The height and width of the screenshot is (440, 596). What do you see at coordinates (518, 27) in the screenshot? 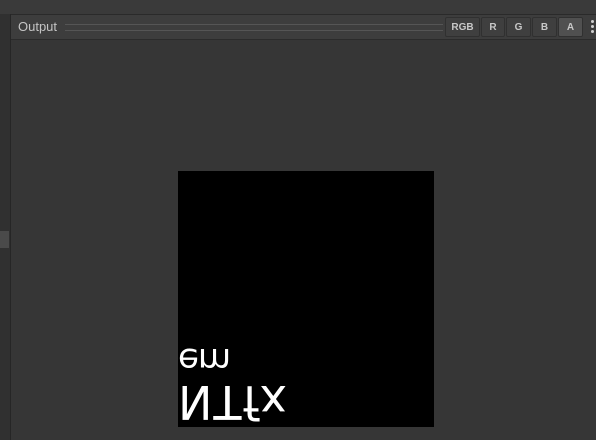
I see `channel-g-button: G` at bounding box center [518, 27].